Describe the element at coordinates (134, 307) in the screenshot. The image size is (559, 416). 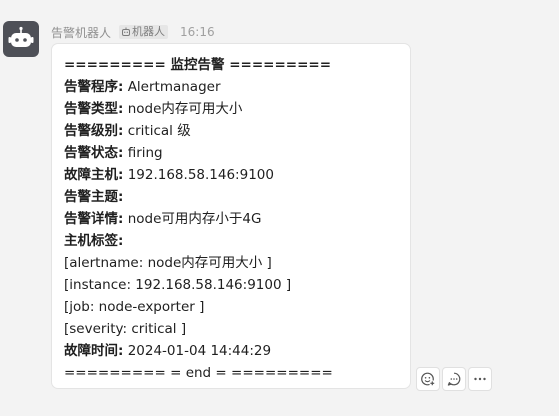
I see `host-label-job: [job: node-exporter ]` at that location.